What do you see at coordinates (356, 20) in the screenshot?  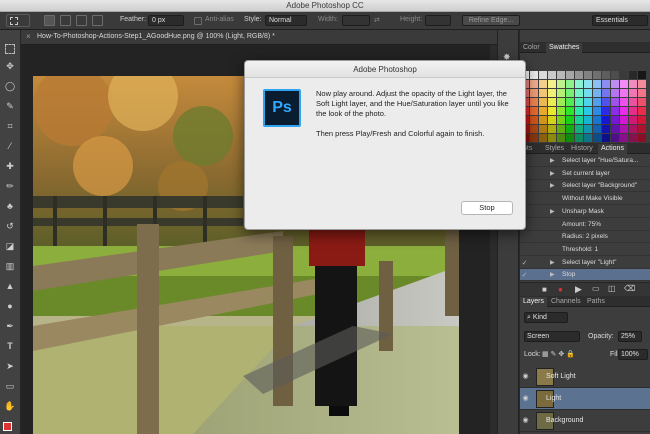 I see `width-input` at bounding box center [356, 20].